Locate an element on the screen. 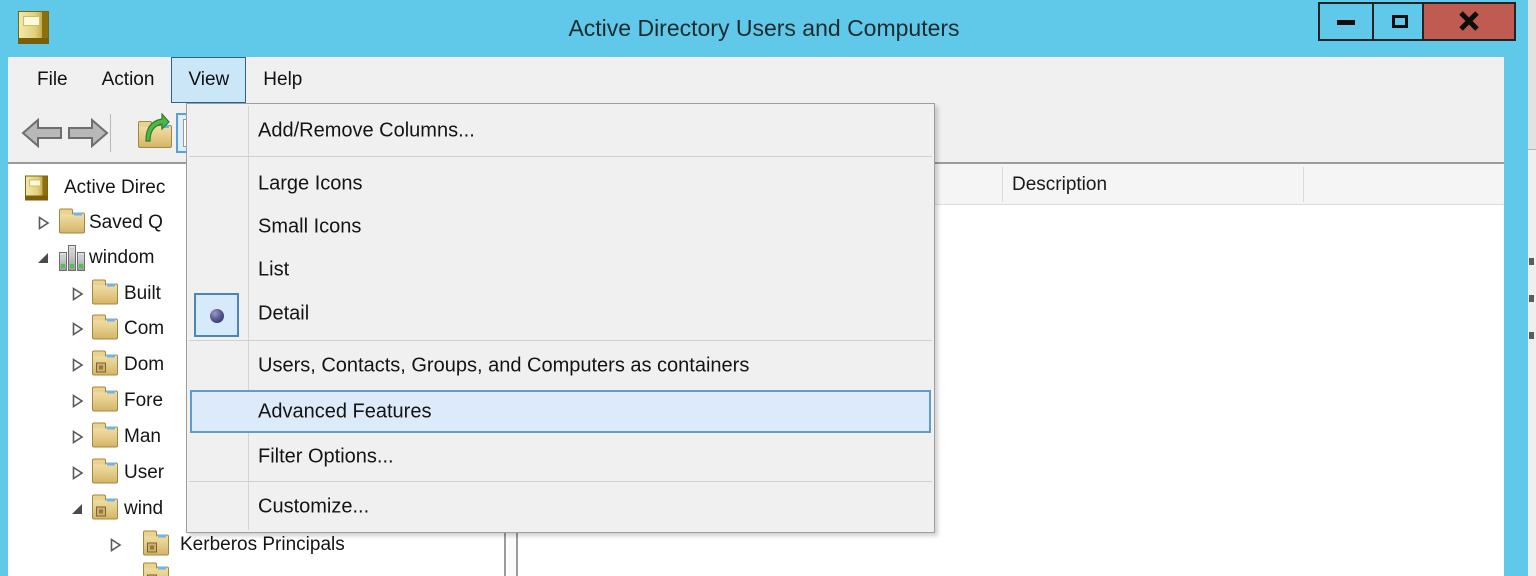 Image resolution: width=1536 pixels, height=576 pixels. minimize-button is located at coordinates (1346, 21).